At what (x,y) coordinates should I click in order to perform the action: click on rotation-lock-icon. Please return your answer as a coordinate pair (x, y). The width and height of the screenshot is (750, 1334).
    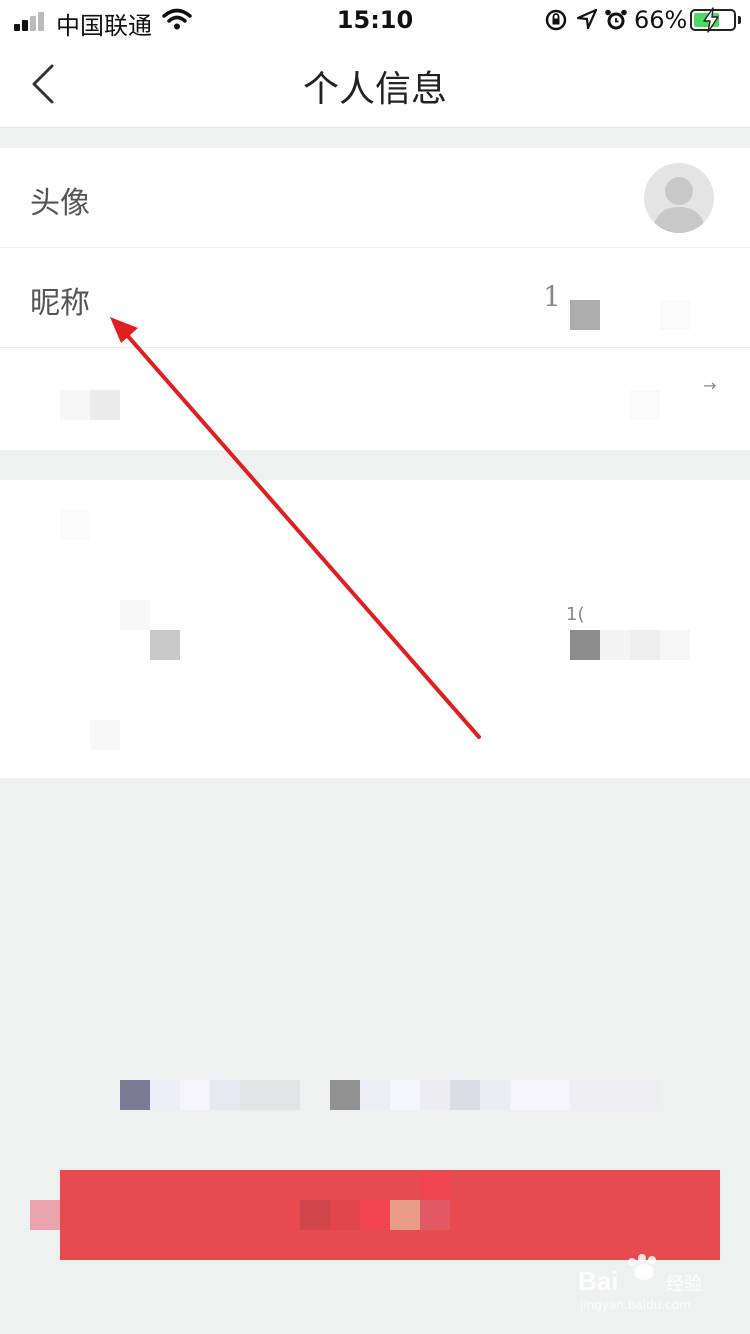
    Looking at the image, I should click on (556, 20).